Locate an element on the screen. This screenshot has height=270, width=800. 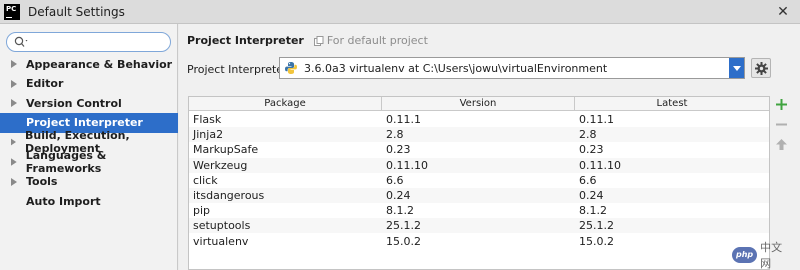
interpreter-settings-button is located at coordinates (761, 68).